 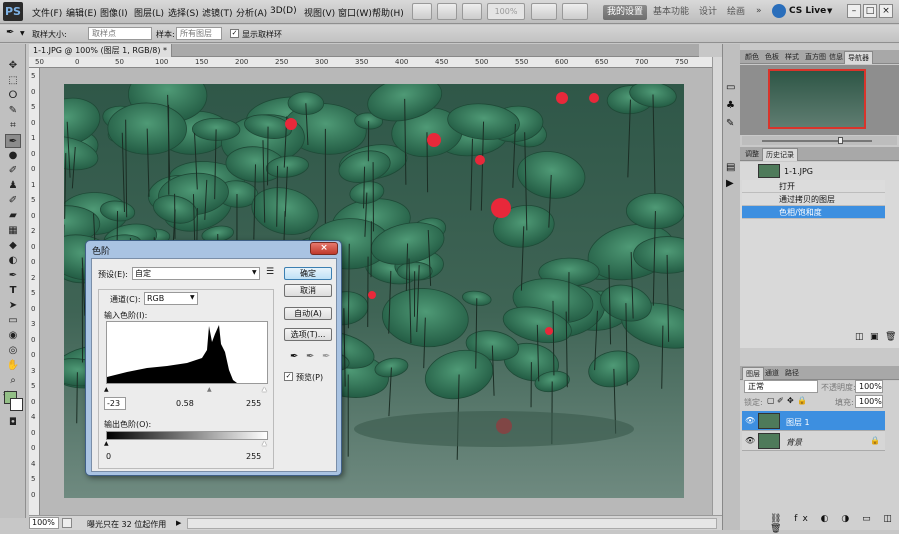 I want to click on workspace-more-icon: », so click(x=759, y=11).